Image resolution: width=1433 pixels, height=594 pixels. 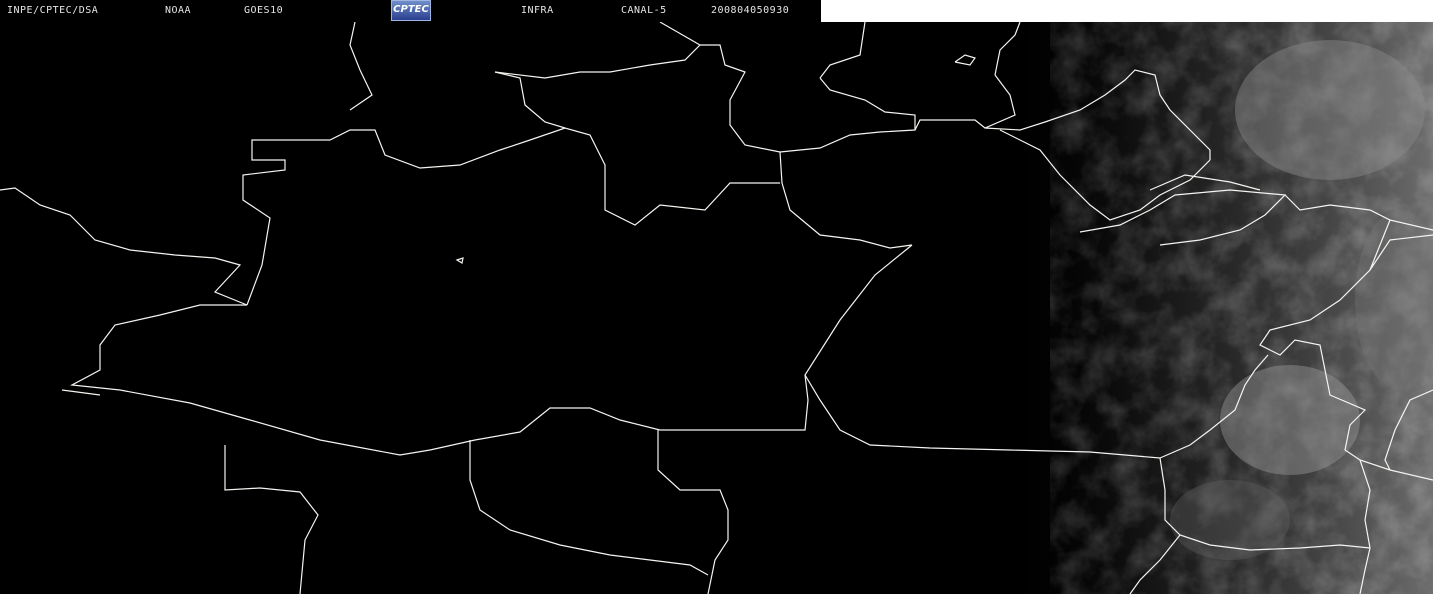 What do you see at coordinates (178, 10) in the screenshot?
I see `agency-label: NOAA` at bounding box center [178, 10].